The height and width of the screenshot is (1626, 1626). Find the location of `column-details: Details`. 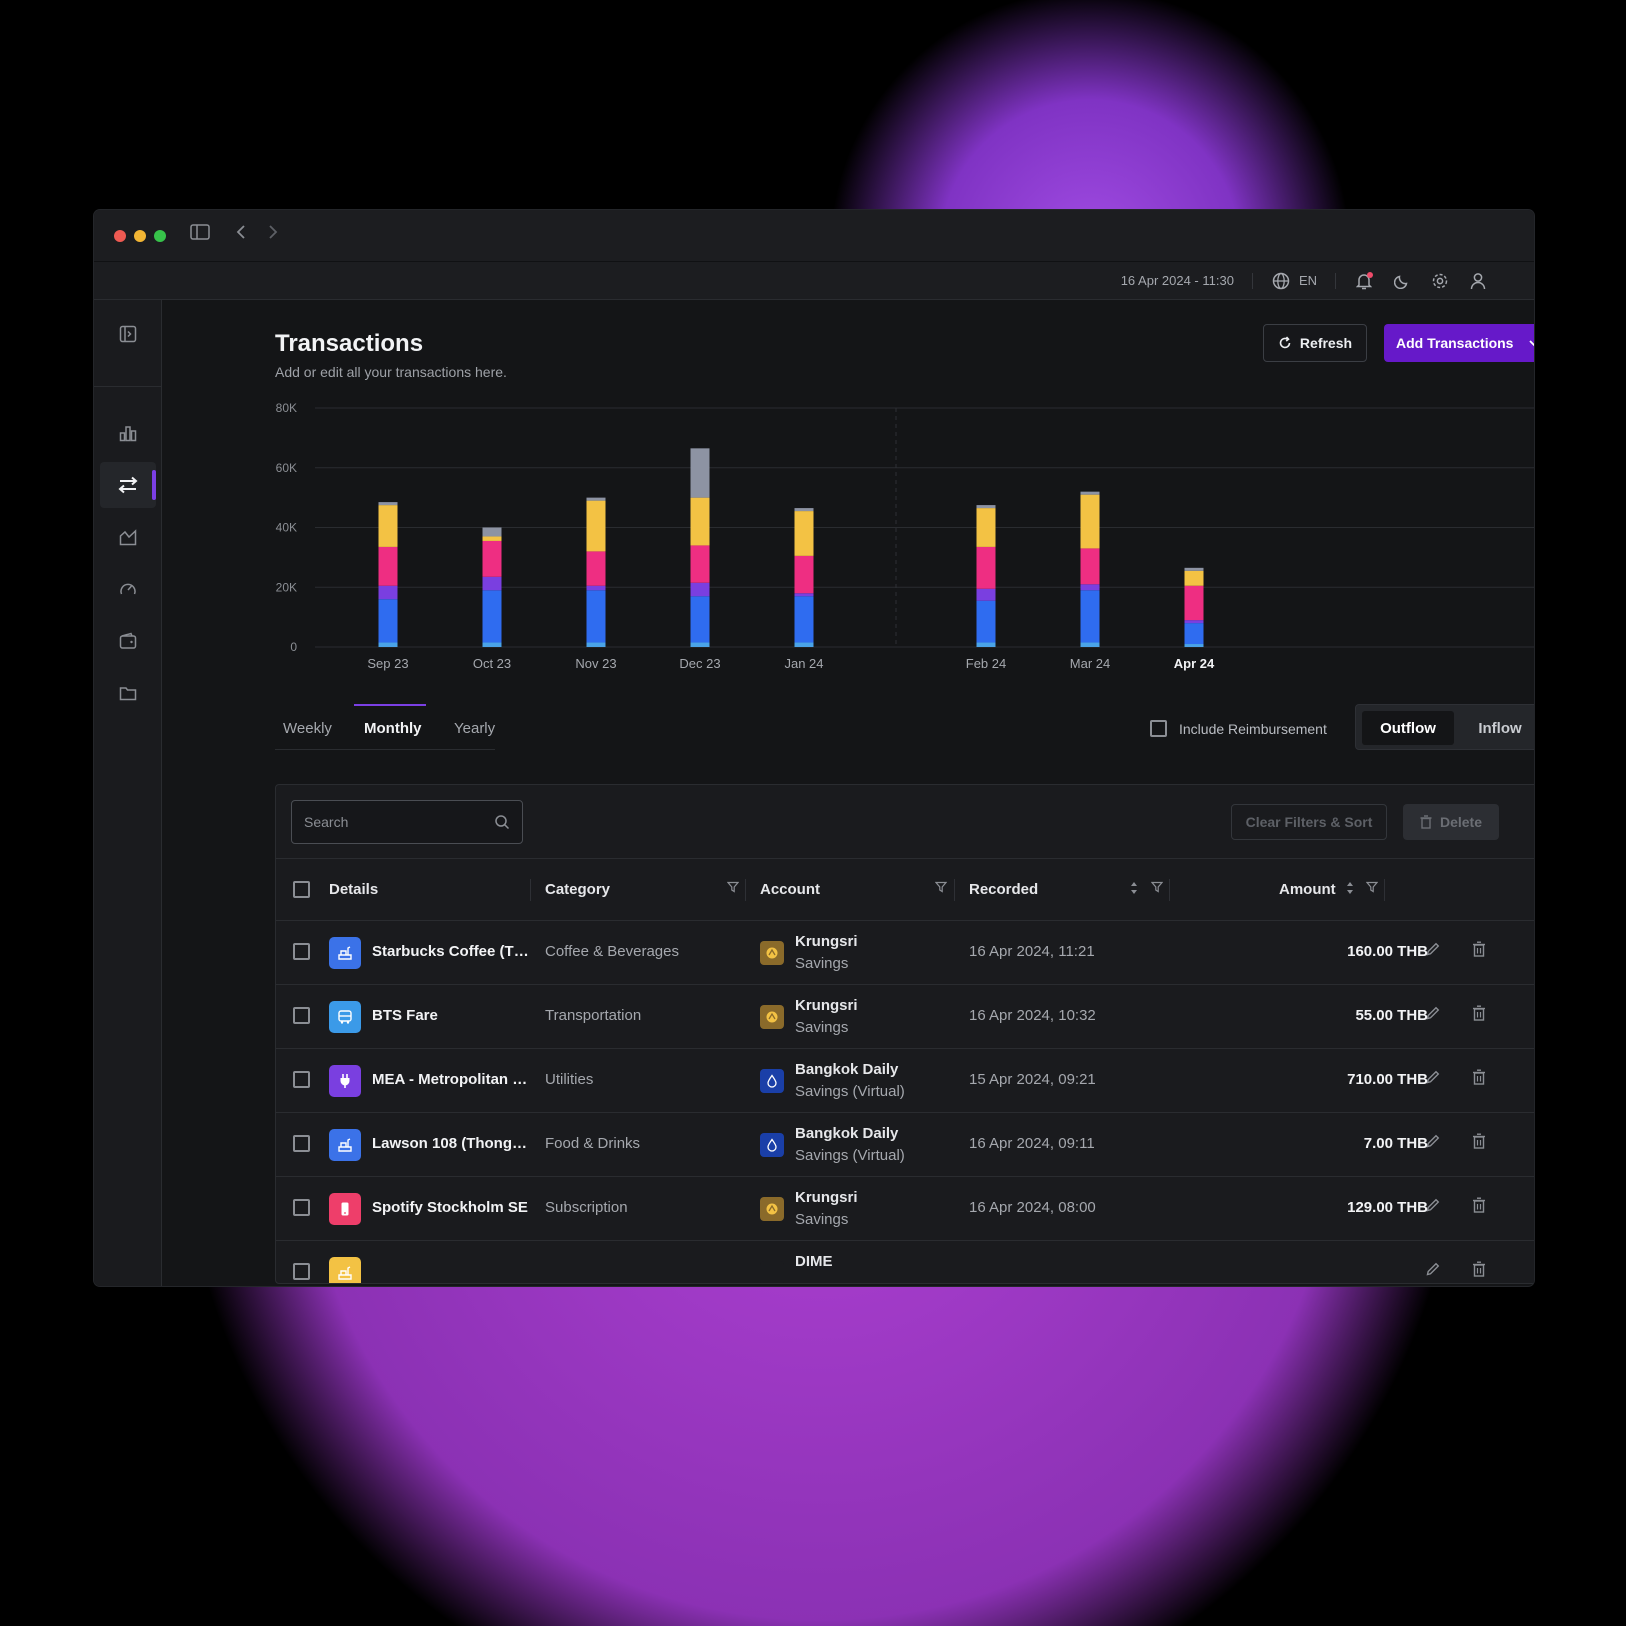

column-details: Details is located at coordinates (353, 889).